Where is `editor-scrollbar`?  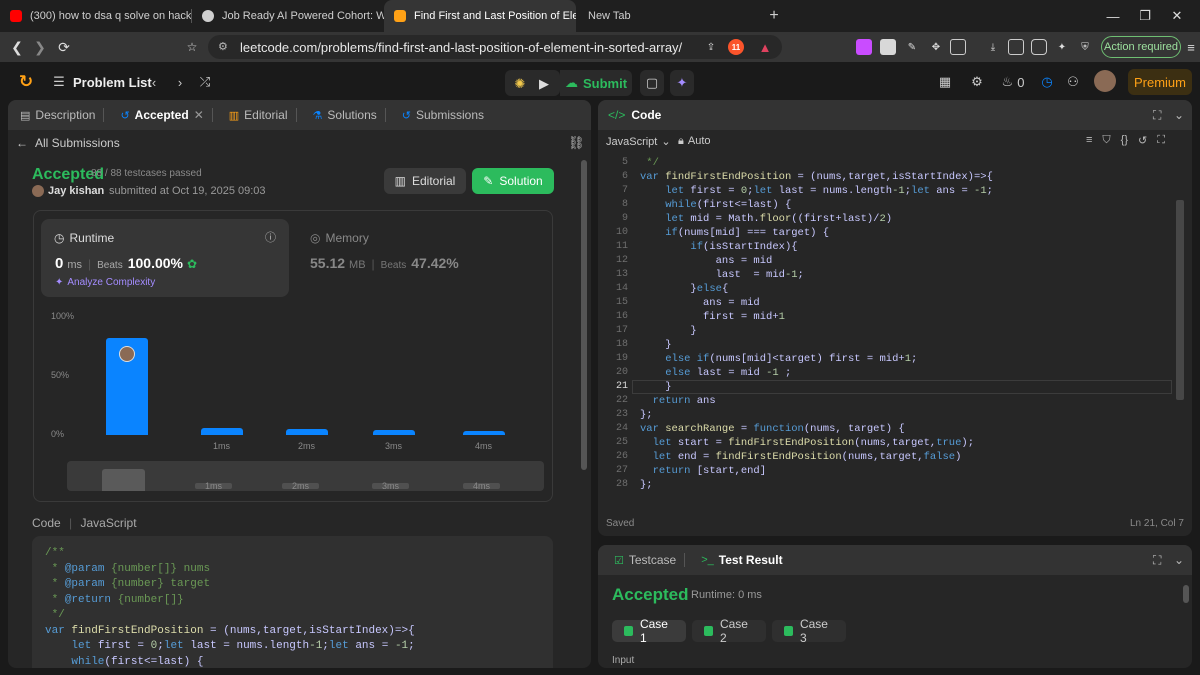 editor-scrollbar is located at coordinates (1180, 300).